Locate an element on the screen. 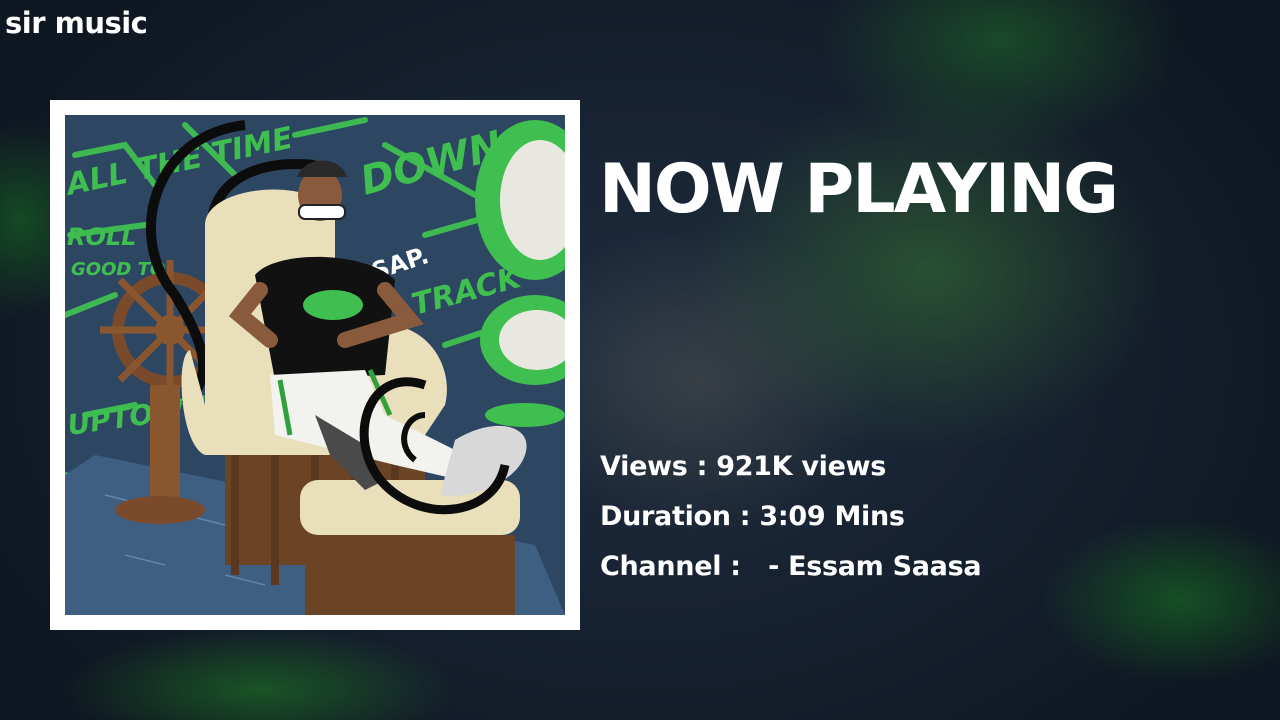 The width and height of the screenshot is (1280, 720). views-line: Views : 921K views is located at coordinates (743, 466).